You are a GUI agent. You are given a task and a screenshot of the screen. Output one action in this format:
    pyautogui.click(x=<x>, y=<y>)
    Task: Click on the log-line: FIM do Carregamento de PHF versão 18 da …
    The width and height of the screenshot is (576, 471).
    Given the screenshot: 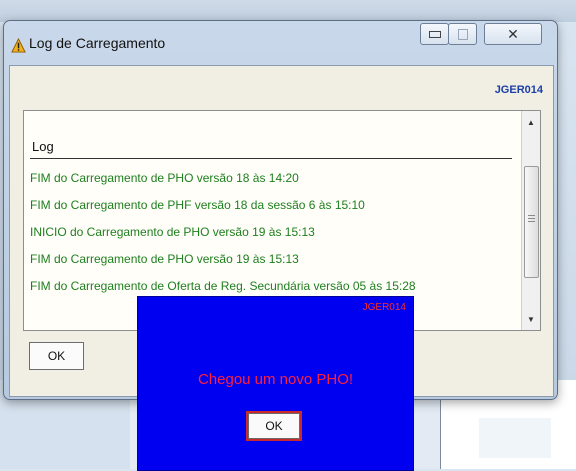 What is the action you would take?
    pyautogui.click(x=197, y=205)
    